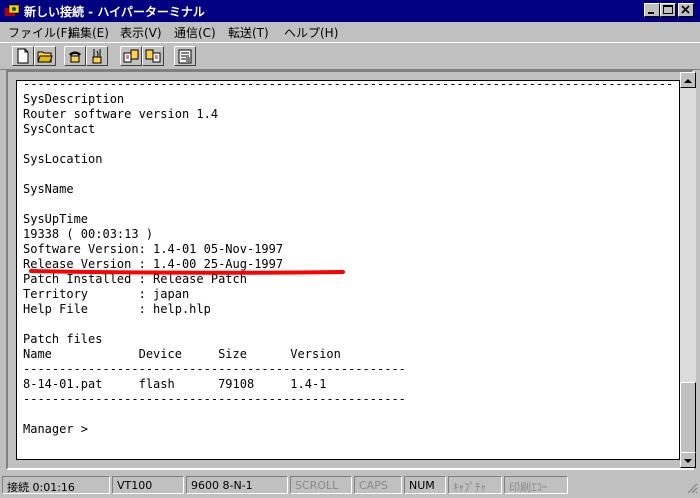  What do you see at coordinates (321, 485) in the screenshot?
I see `status-scroll: SCROLL` at bounding box center [321, 485].